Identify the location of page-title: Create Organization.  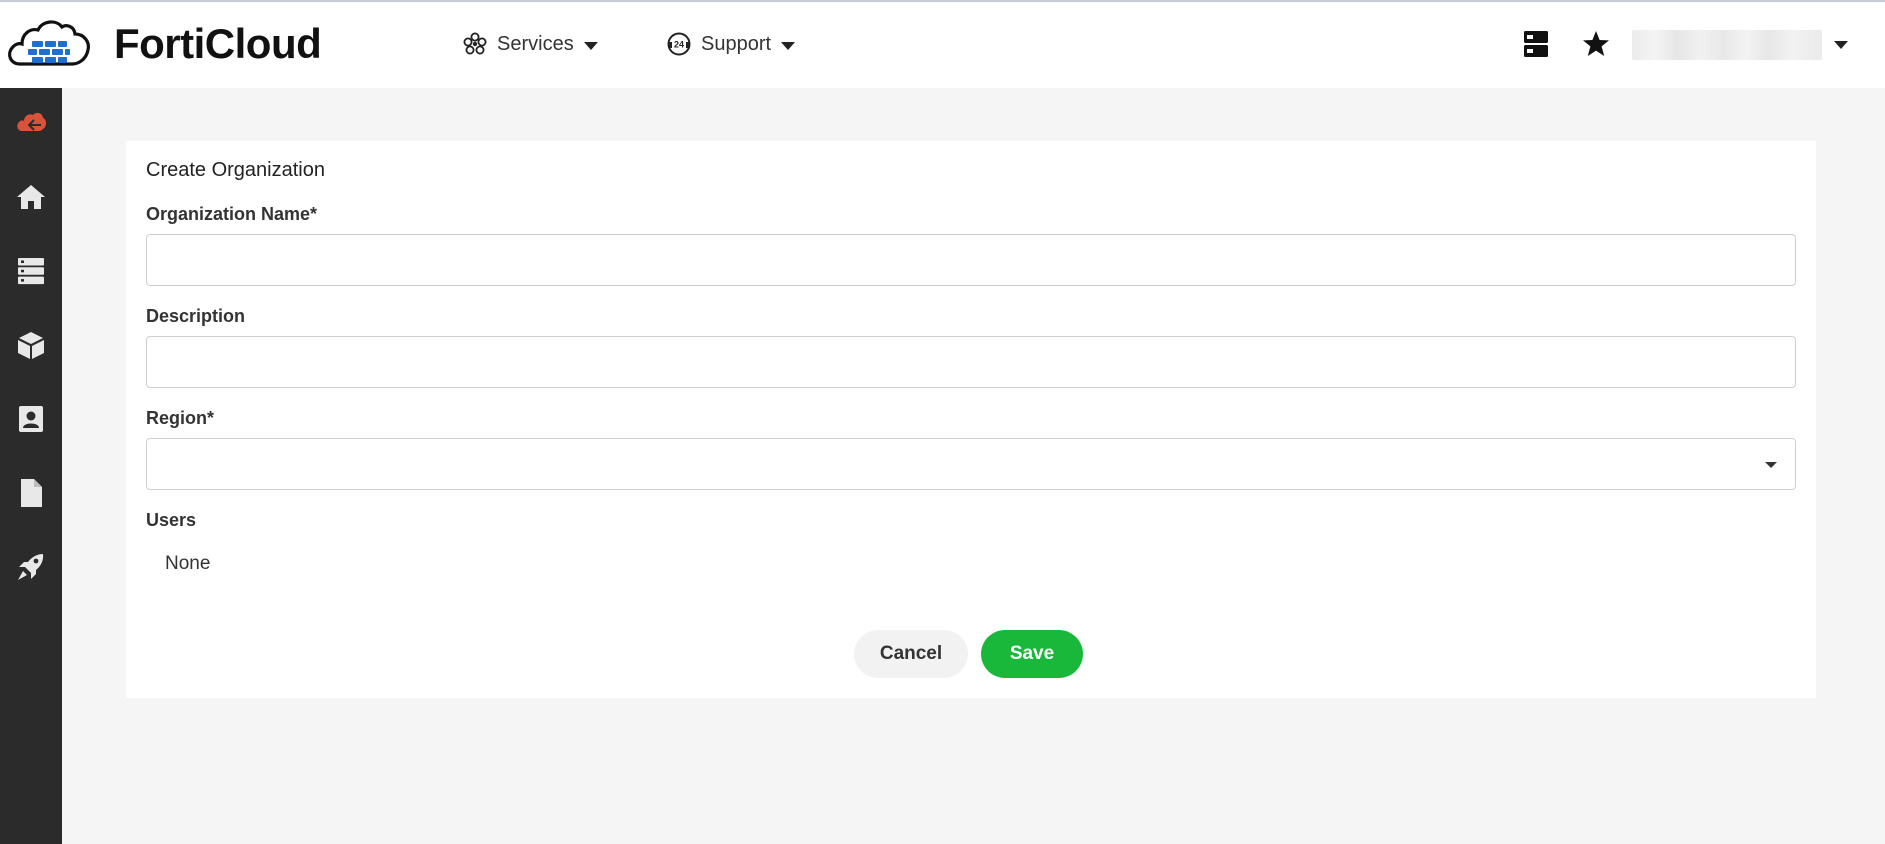
(235, 170).